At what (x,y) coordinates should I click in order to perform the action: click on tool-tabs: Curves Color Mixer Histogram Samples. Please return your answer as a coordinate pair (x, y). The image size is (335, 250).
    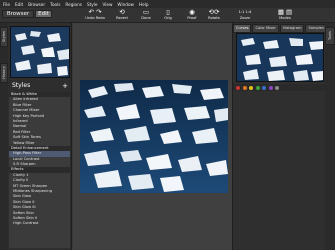
    Looking at the image, I should click on (280, 28).